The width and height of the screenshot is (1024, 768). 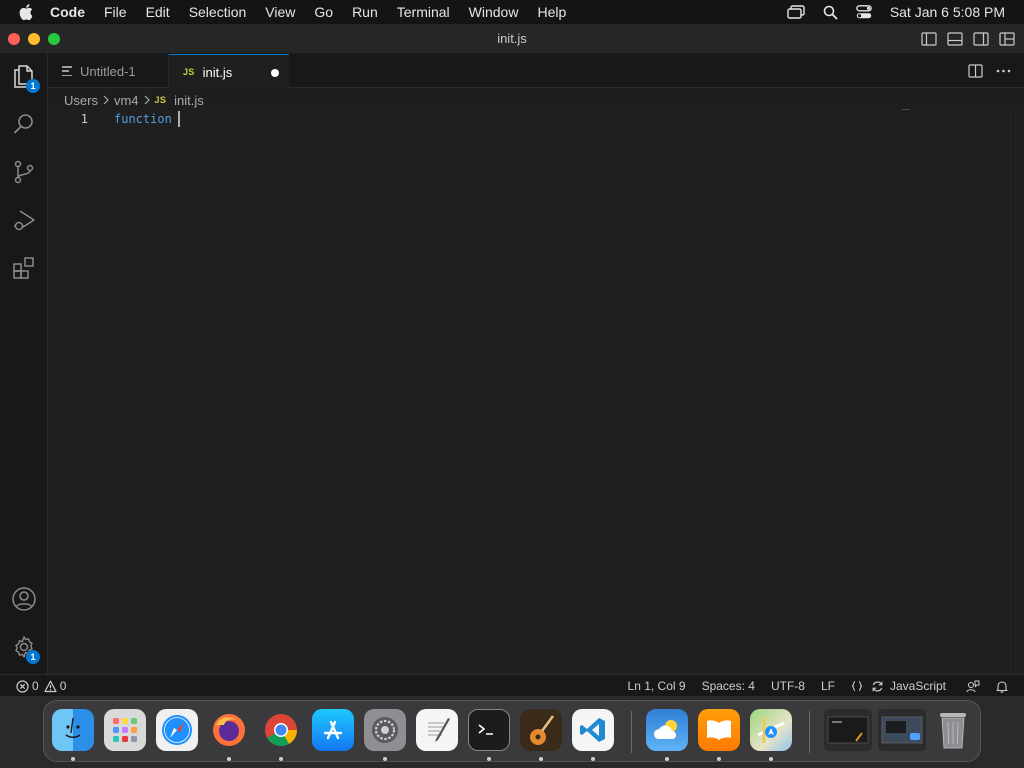 What do you see at coordinates (67, 12) in the screenshot?
I see `app-menu-code: Code` at bounding box center [67, 12].